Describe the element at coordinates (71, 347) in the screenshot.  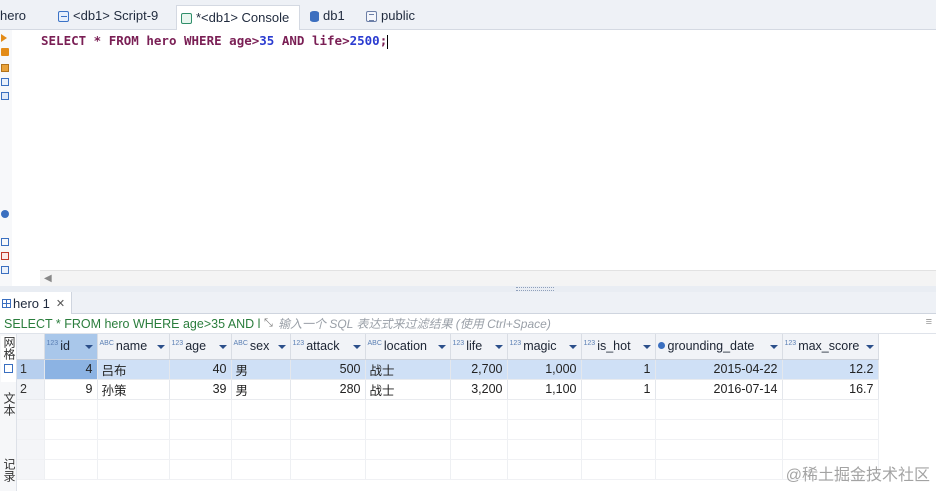
I see `column-header-id: 123 id` at that location.